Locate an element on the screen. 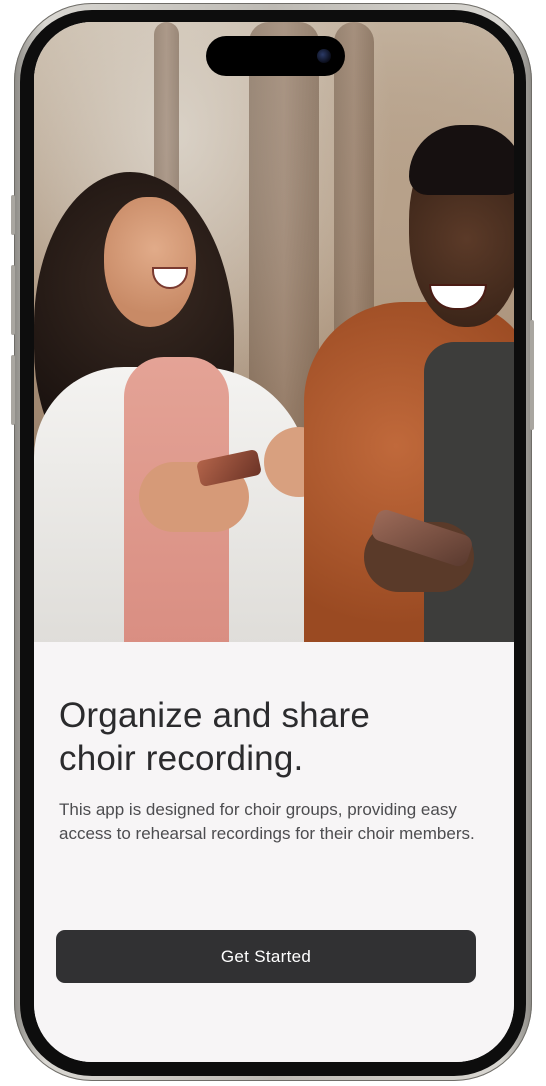 The height and width of the screenshot is (1086, 546). person-right-hair is located at coordinates (461, 160).